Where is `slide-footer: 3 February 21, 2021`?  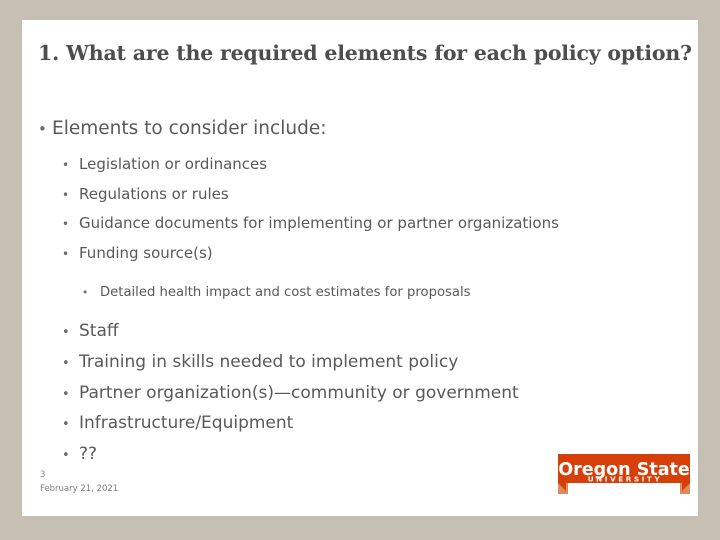
slide-footer: 3 February 21, 2021 is located at coordinates (79, 482).